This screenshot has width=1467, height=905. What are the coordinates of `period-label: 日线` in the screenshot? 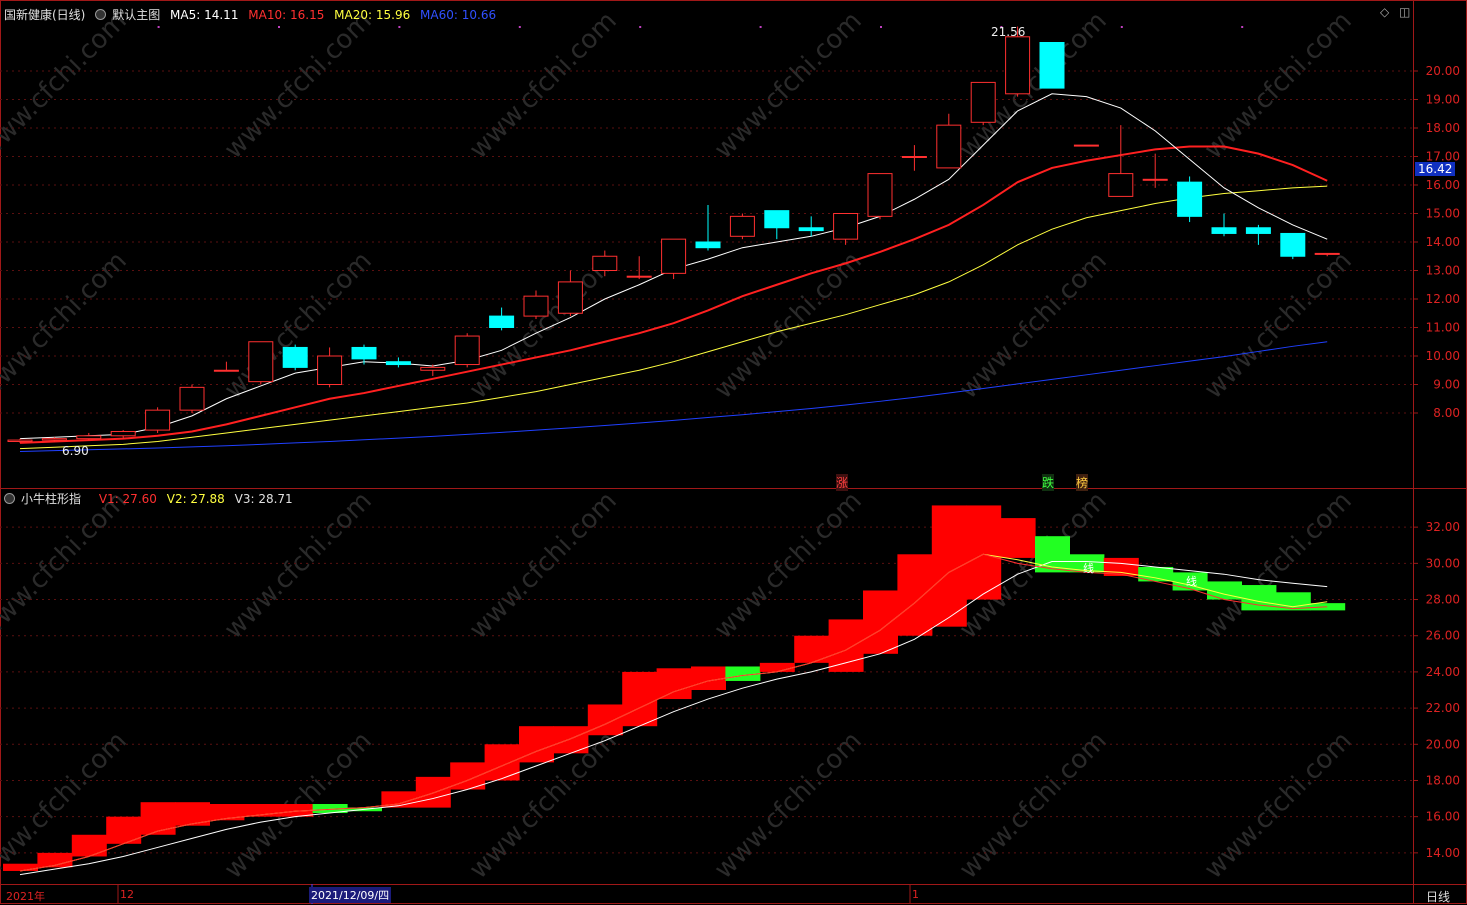 It's located at (1438, 896).